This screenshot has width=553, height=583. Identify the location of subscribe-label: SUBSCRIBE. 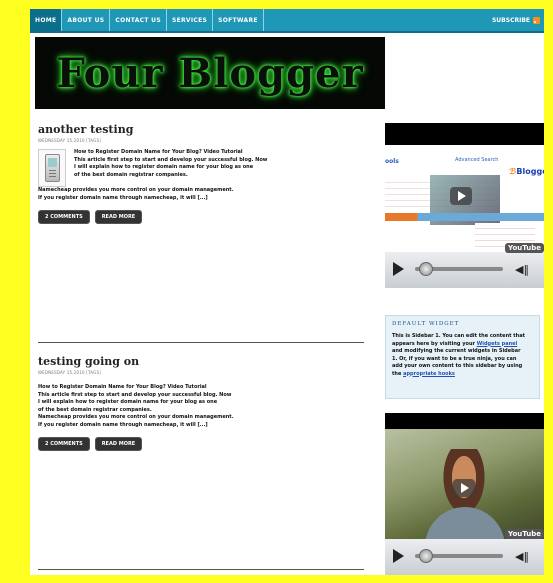
(510, 20).